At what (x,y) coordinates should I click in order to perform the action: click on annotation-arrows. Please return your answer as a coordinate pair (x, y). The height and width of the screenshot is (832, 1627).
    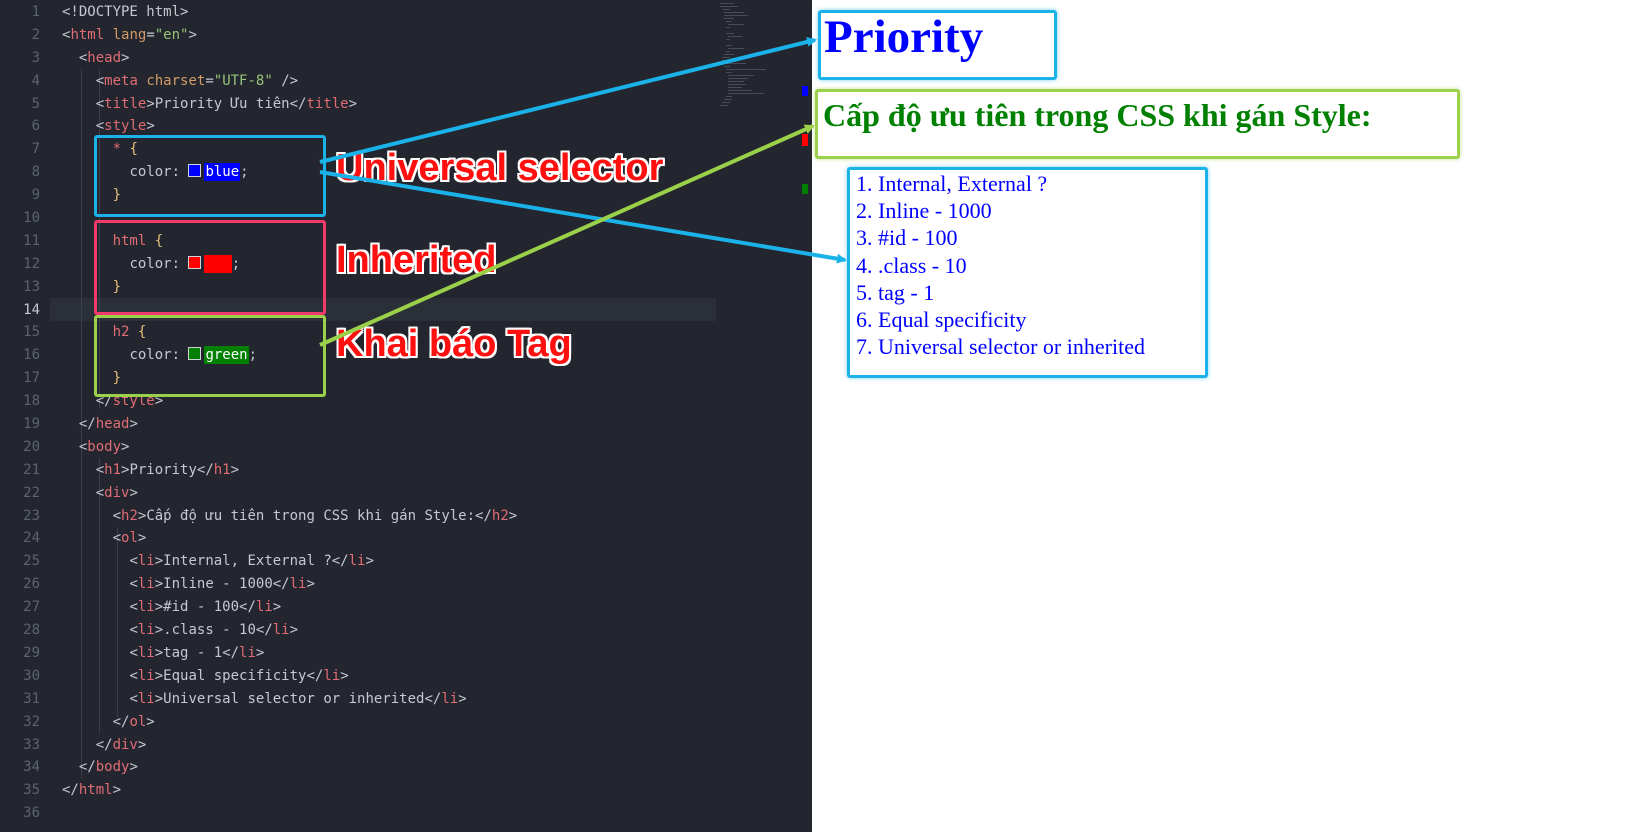
    Looking at the image, I should click on (583, 192).